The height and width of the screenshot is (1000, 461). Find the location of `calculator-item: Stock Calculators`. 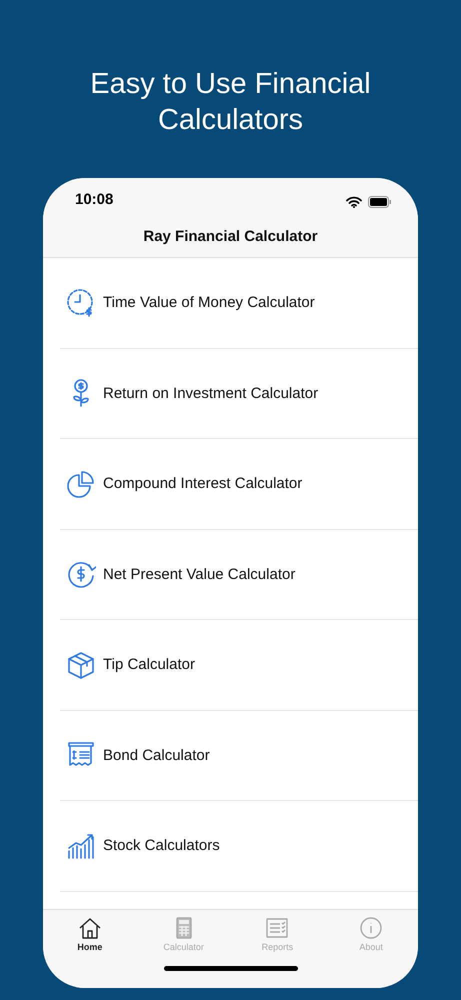

calculator-item: Stock Calculators is located at coordinates (239, 846).